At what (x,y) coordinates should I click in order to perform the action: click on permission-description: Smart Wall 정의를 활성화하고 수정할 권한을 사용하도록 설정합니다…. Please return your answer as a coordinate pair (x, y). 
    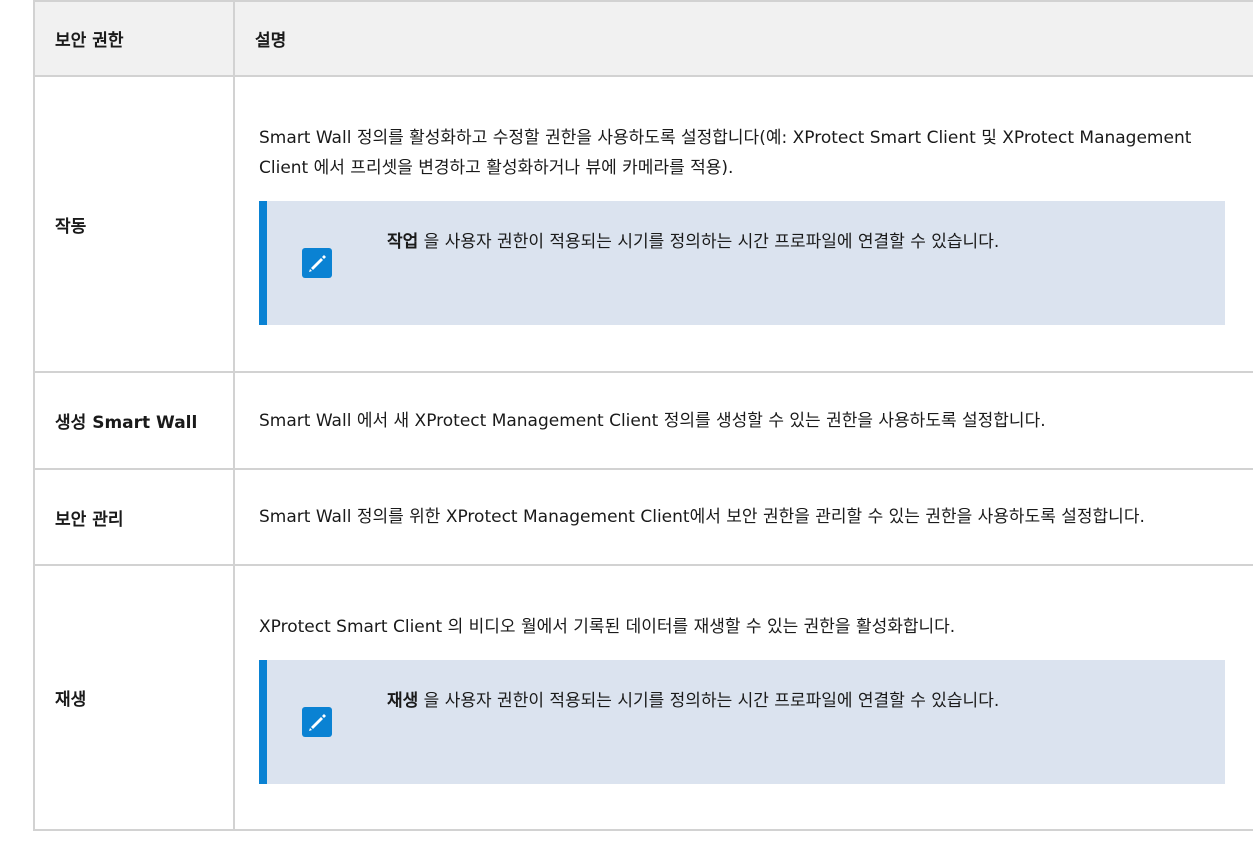
    Looking at the image, I should click on (725, 153).